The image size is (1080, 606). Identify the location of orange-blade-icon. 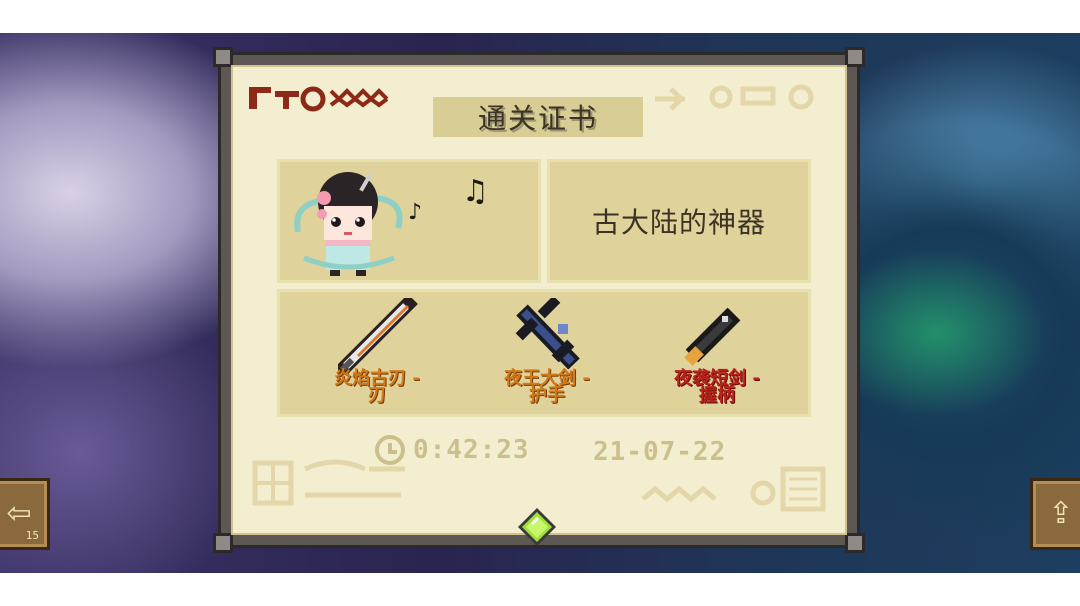
(378, 336).